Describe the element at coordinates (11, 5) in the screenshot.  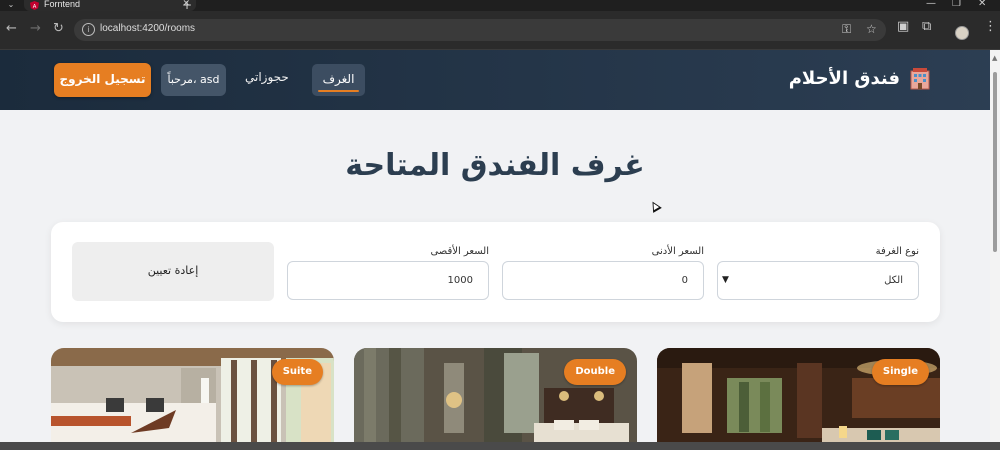
I see `tab-search-icon: ⌄` at that location.